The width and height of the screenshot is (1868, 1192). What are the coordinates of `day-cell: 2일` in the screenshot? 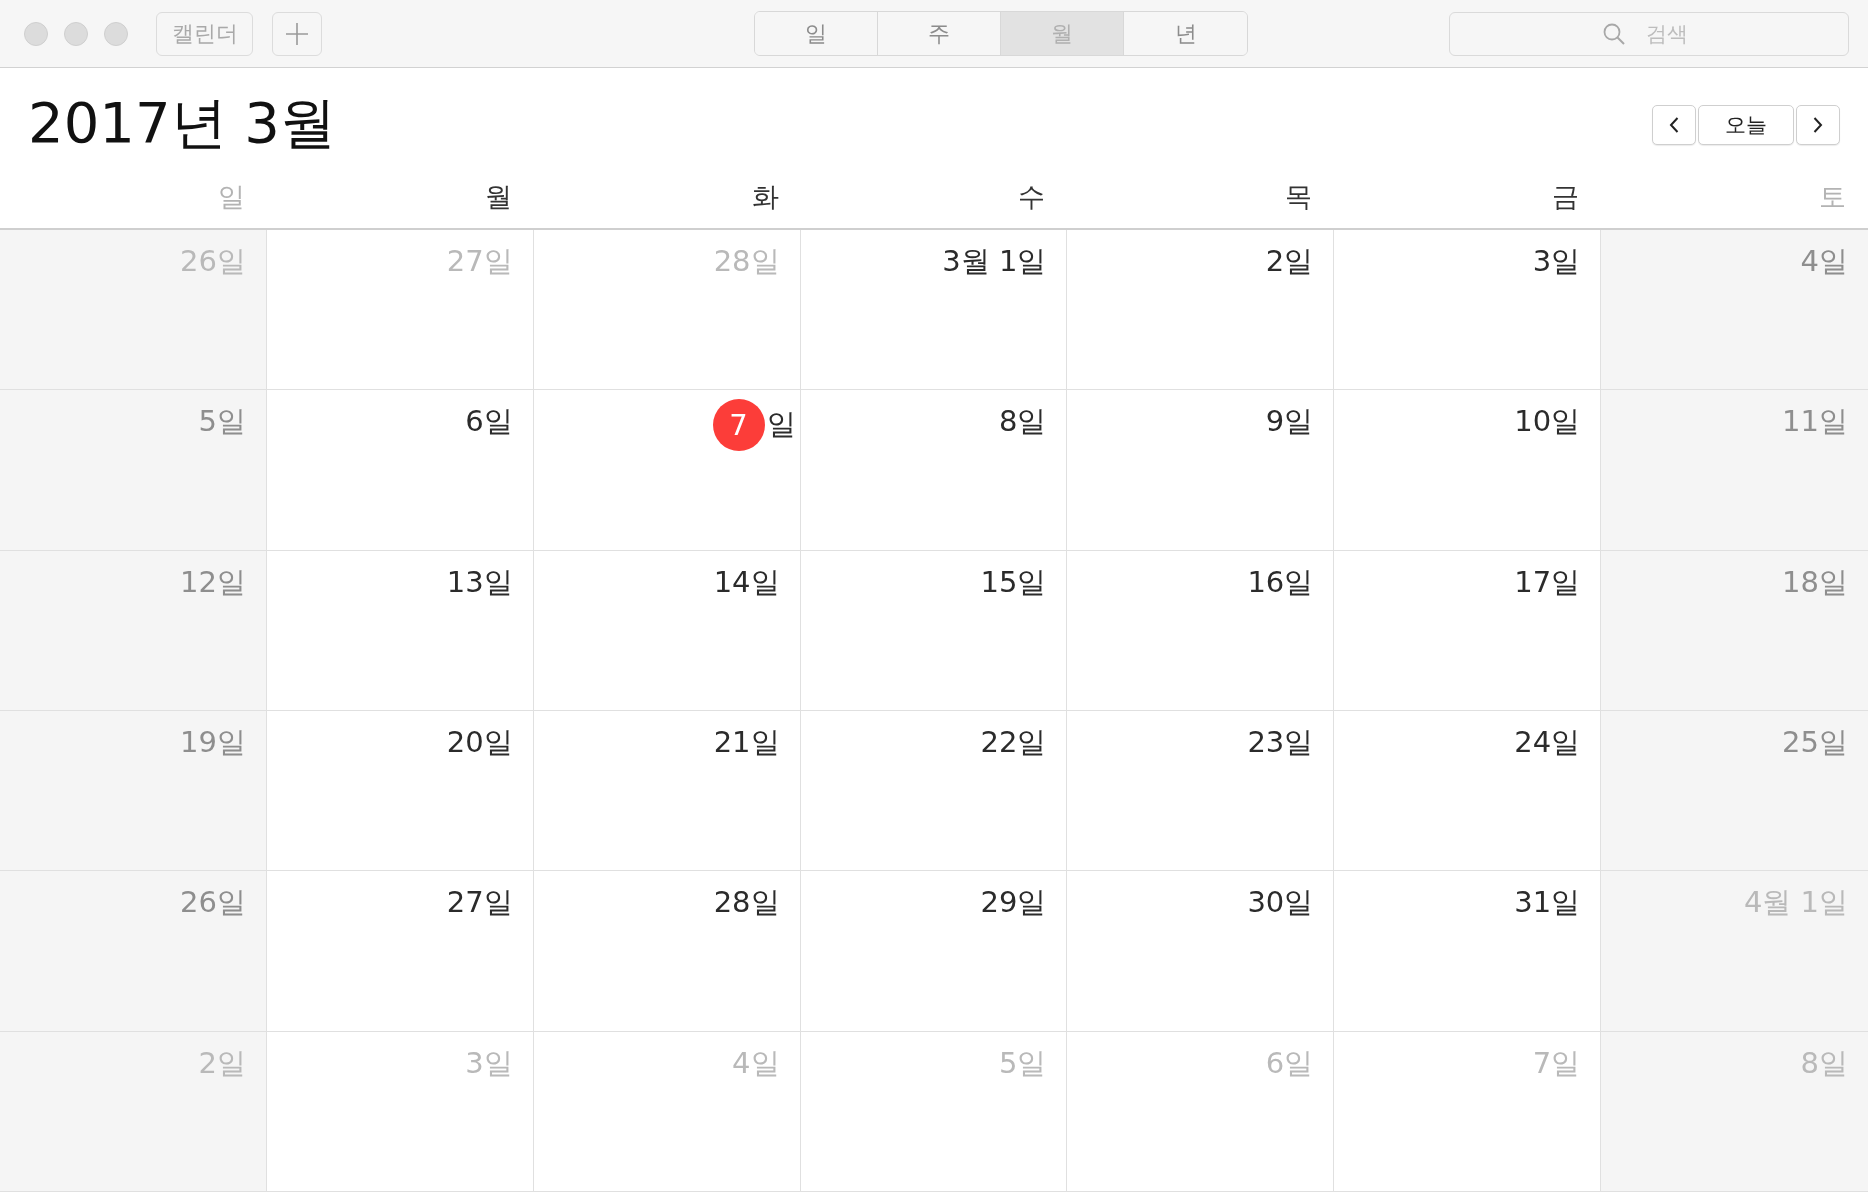 It's located at (1201, 310).